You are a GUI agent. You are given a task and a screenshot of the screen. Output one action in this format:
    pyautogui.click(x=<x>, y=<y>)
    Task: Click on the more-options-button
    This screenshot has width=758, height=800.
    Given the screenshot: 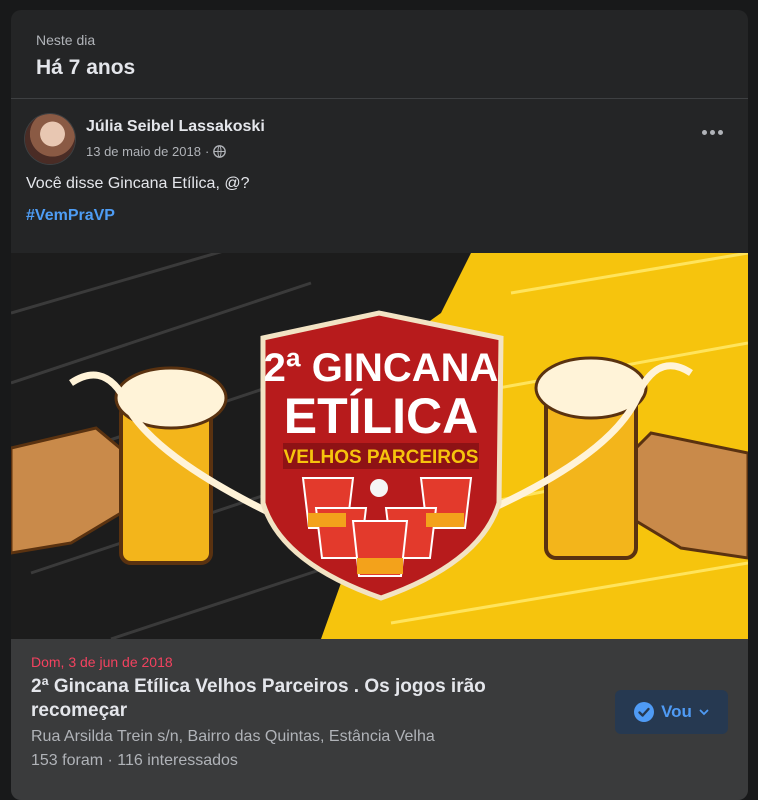 What is the action you would take?
    pyautogui.click(x=712, y=132)
    